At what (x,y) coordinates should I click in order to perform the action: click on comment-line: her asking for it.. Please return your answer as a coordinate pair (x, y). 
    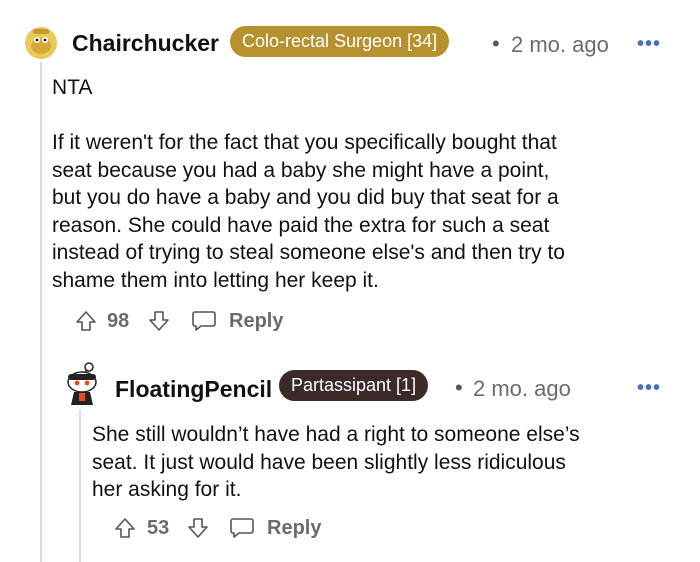
    Looking at the image, I should click on (167, 489).